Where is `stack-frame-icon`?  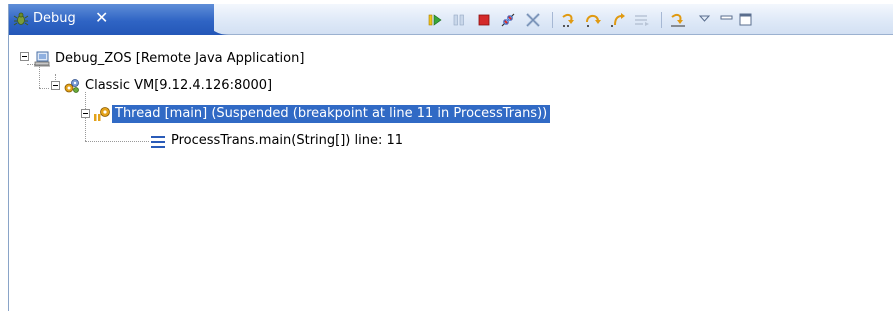 stack-frame-icon is located at coordinates (158, 142).